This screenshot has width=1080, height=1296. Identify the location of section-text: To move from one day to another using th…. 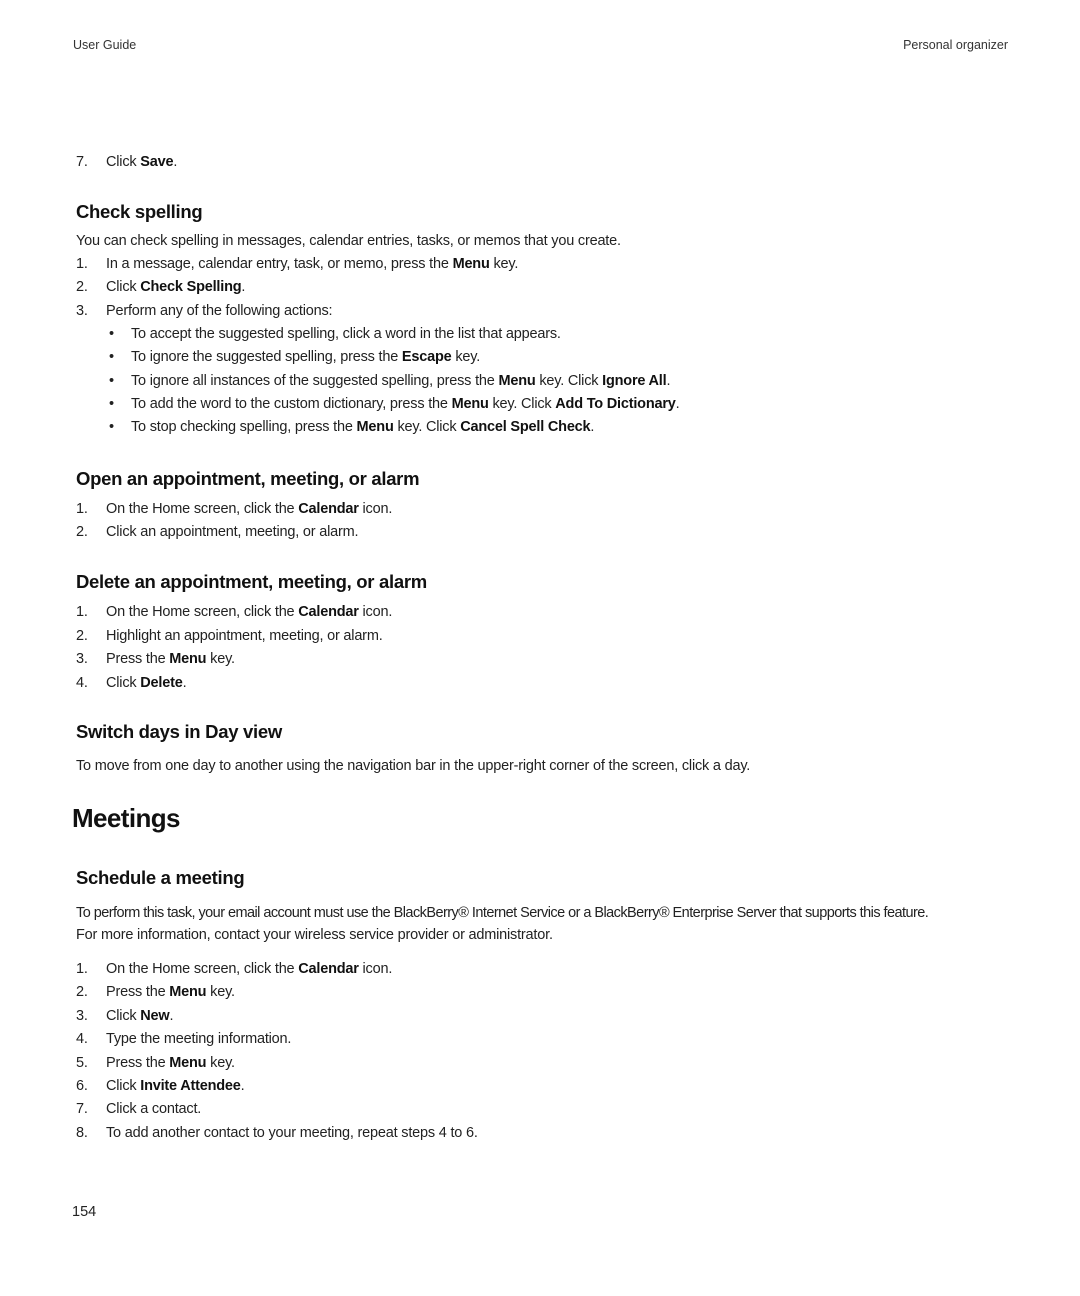
(413, 766).